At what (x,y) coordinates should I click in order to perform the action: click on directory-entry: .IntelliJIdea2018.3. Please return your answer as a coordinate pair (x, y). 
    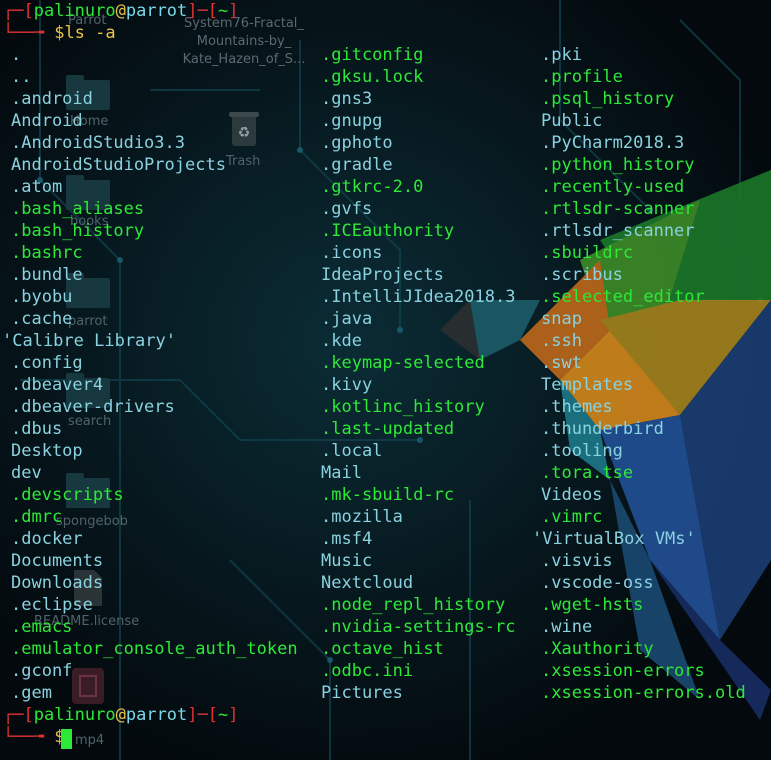
    Looking at the image, I should click on (418, 297).